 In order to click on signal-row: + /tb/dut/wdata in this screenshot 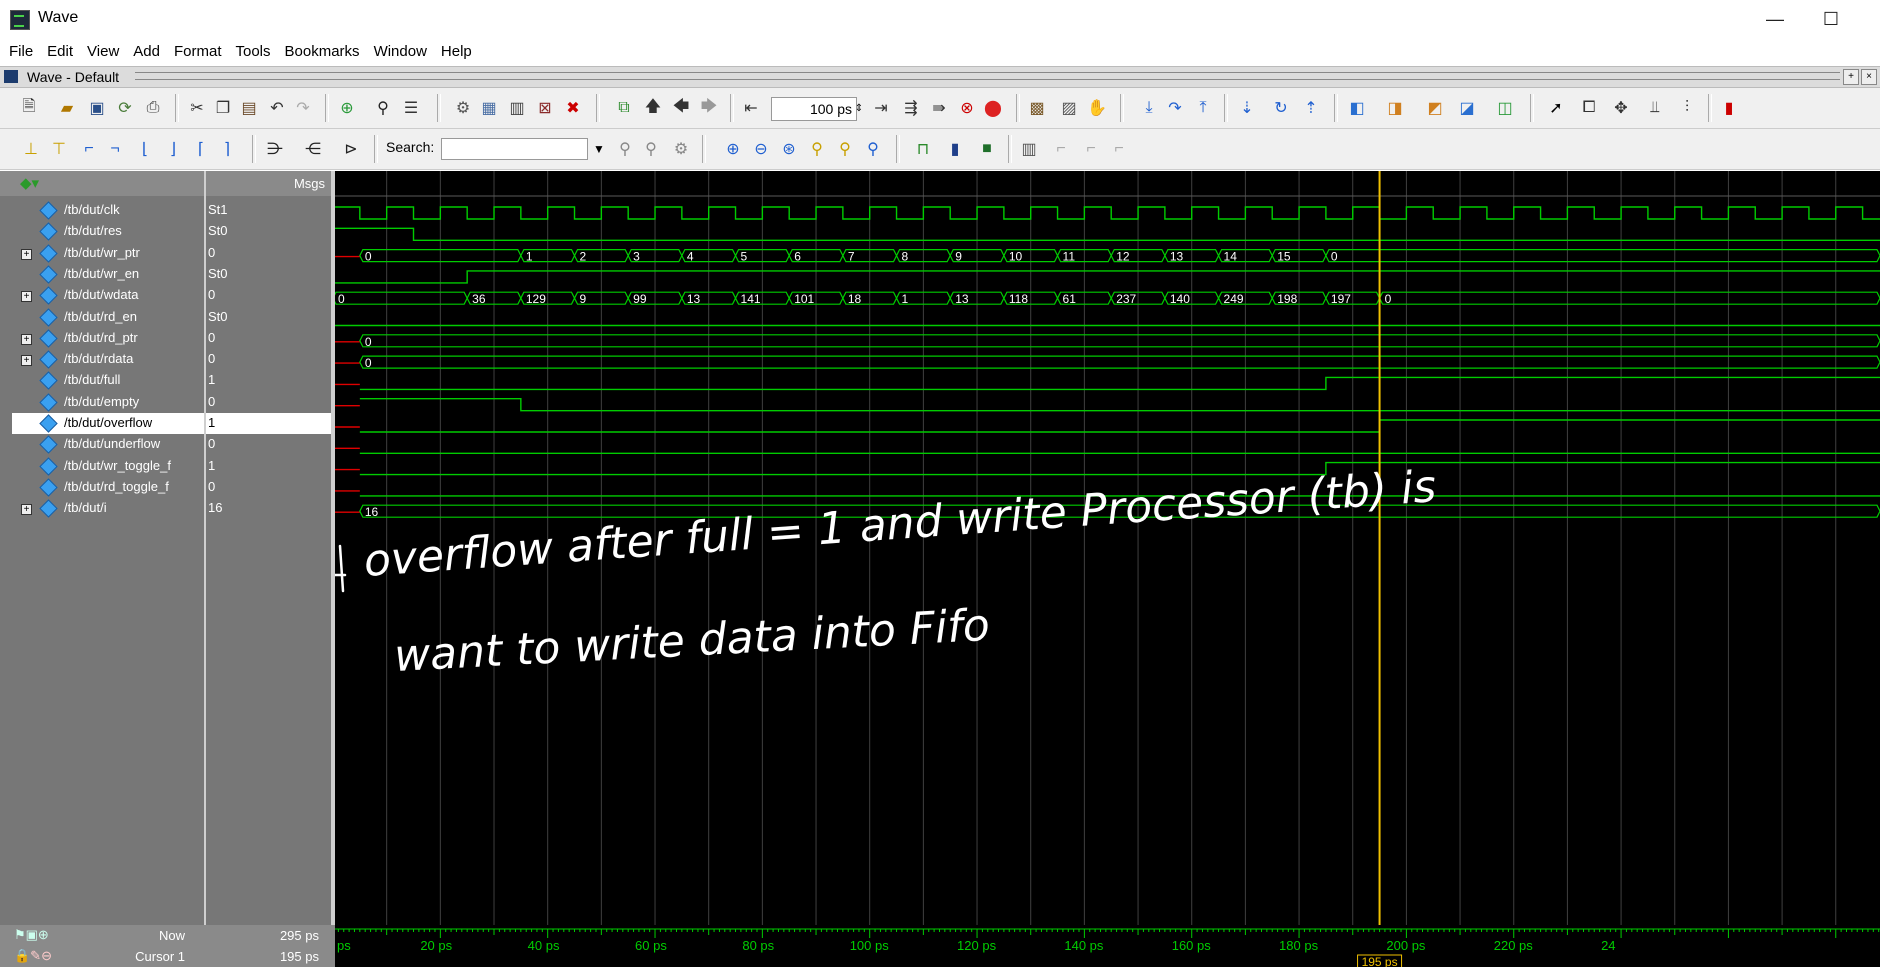, I will do `click(108, 295)`.